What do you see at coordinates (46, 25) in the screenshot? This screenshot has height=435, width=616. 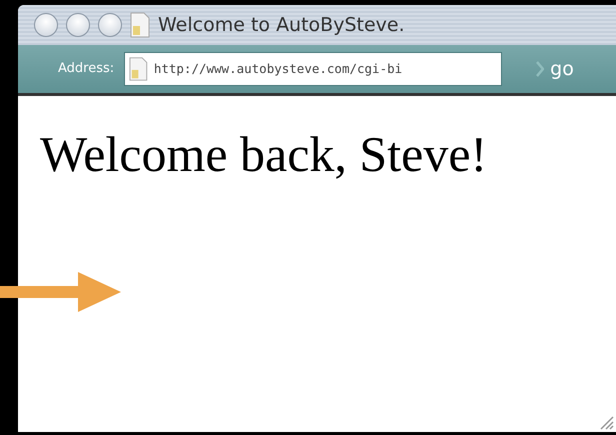 I see `close-button` at bounding box center [46, 25].